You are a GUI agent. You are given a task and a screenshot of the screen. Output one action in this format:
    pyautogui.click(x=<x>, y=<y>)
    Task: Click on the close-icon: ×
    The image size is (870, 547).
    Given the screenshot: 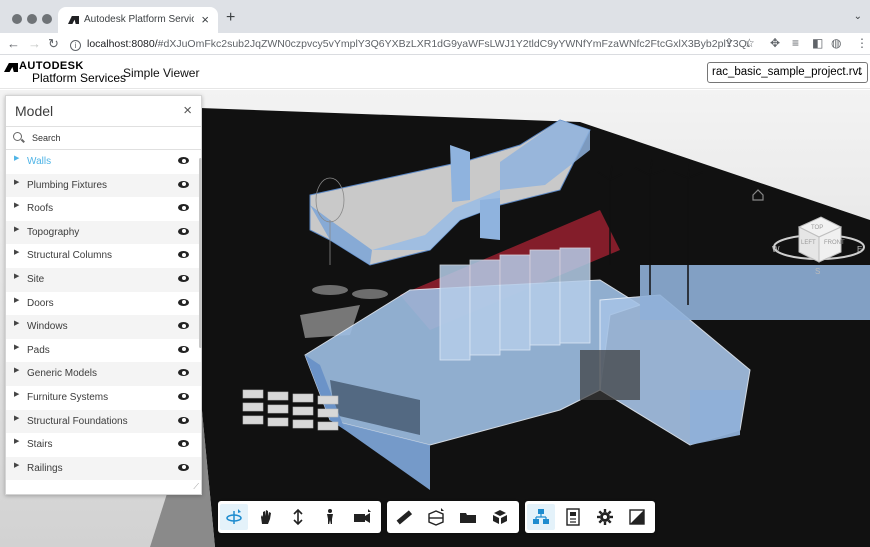 What is the action you would take?
    pyautogui.click(x=187, y=110)
    